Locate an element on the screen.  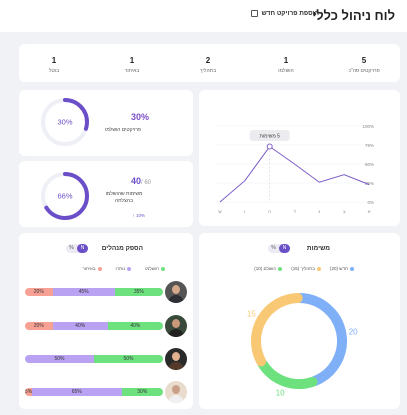
projects-percent: 30% is located at coordinates (139, 117).